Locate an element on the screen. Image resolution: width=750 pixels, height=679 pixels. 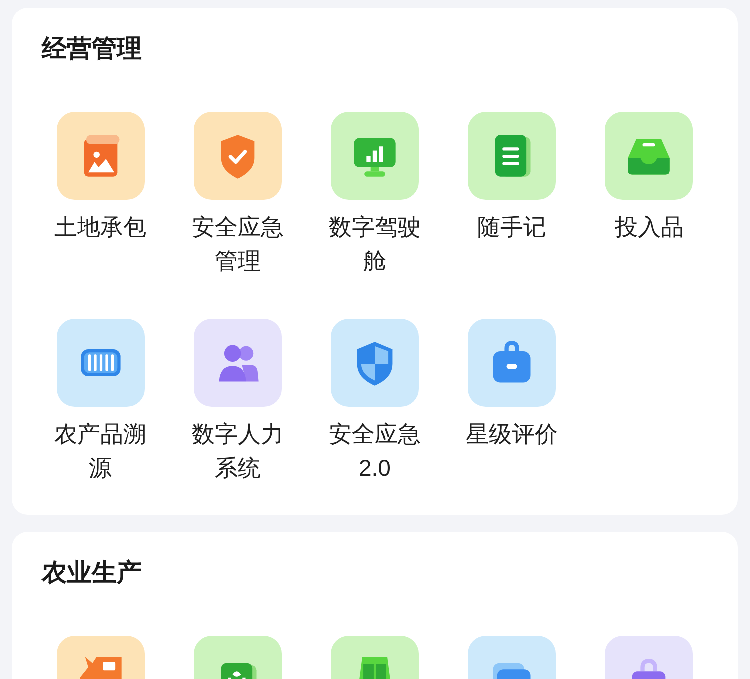
app-label: 数字人力系统 is located at coordinates (237, 451).